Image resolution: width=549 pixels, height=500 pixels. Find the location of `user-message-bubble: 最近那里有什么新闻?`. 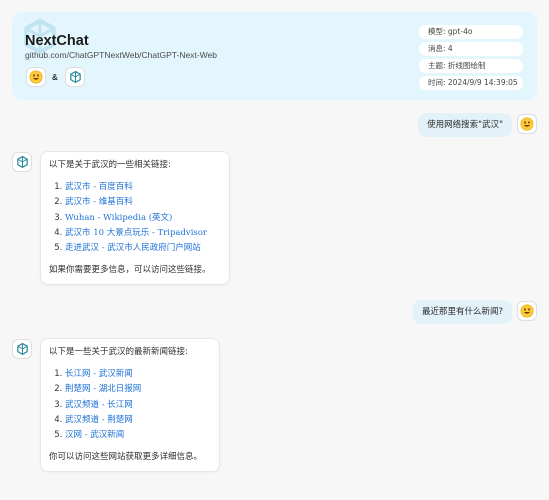

user-message-bubble: 最近那里有什么新闻? is located at coordinates (462, 312).